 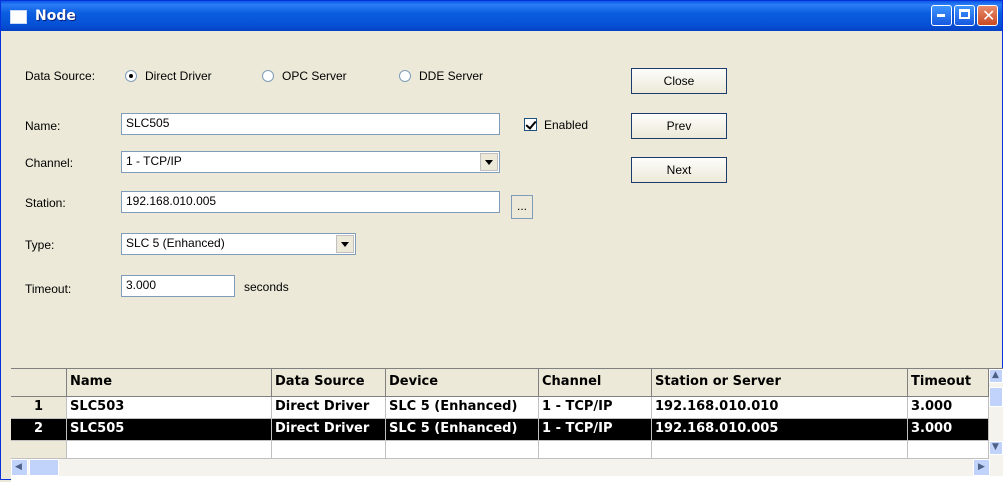 I want to click on maximize-button, so click(x=964, y=15).